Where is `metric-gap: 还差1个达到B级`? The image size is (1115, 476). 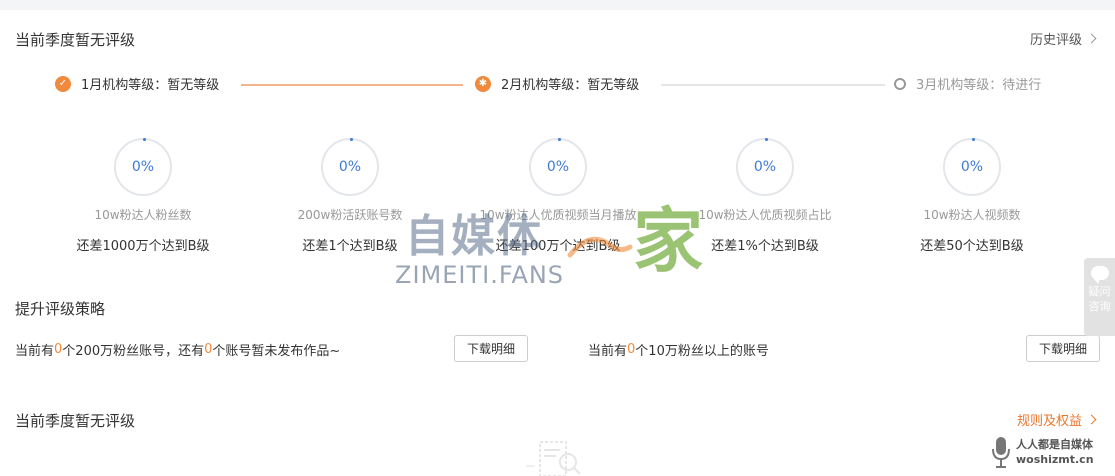 metric-gap: 还差1个达到B级 is located at coordinates (350, 246).